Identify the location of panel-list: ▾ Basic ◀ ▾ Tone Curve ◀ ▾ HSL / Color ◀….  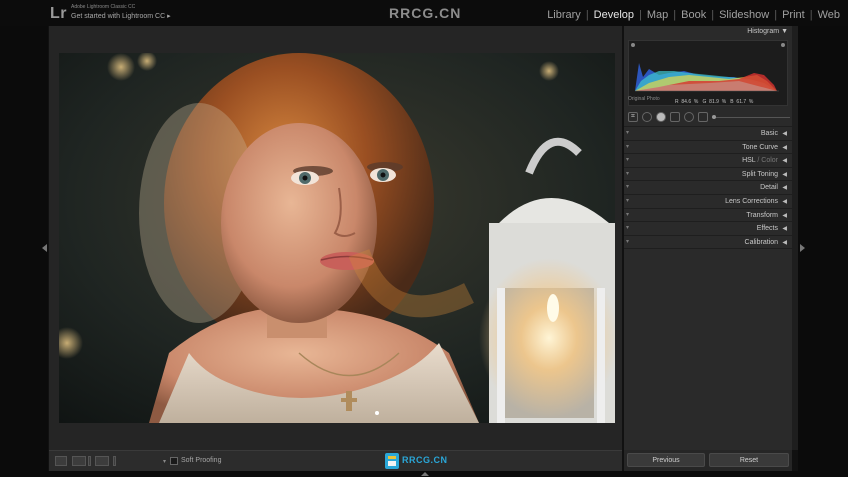
(708, 187).